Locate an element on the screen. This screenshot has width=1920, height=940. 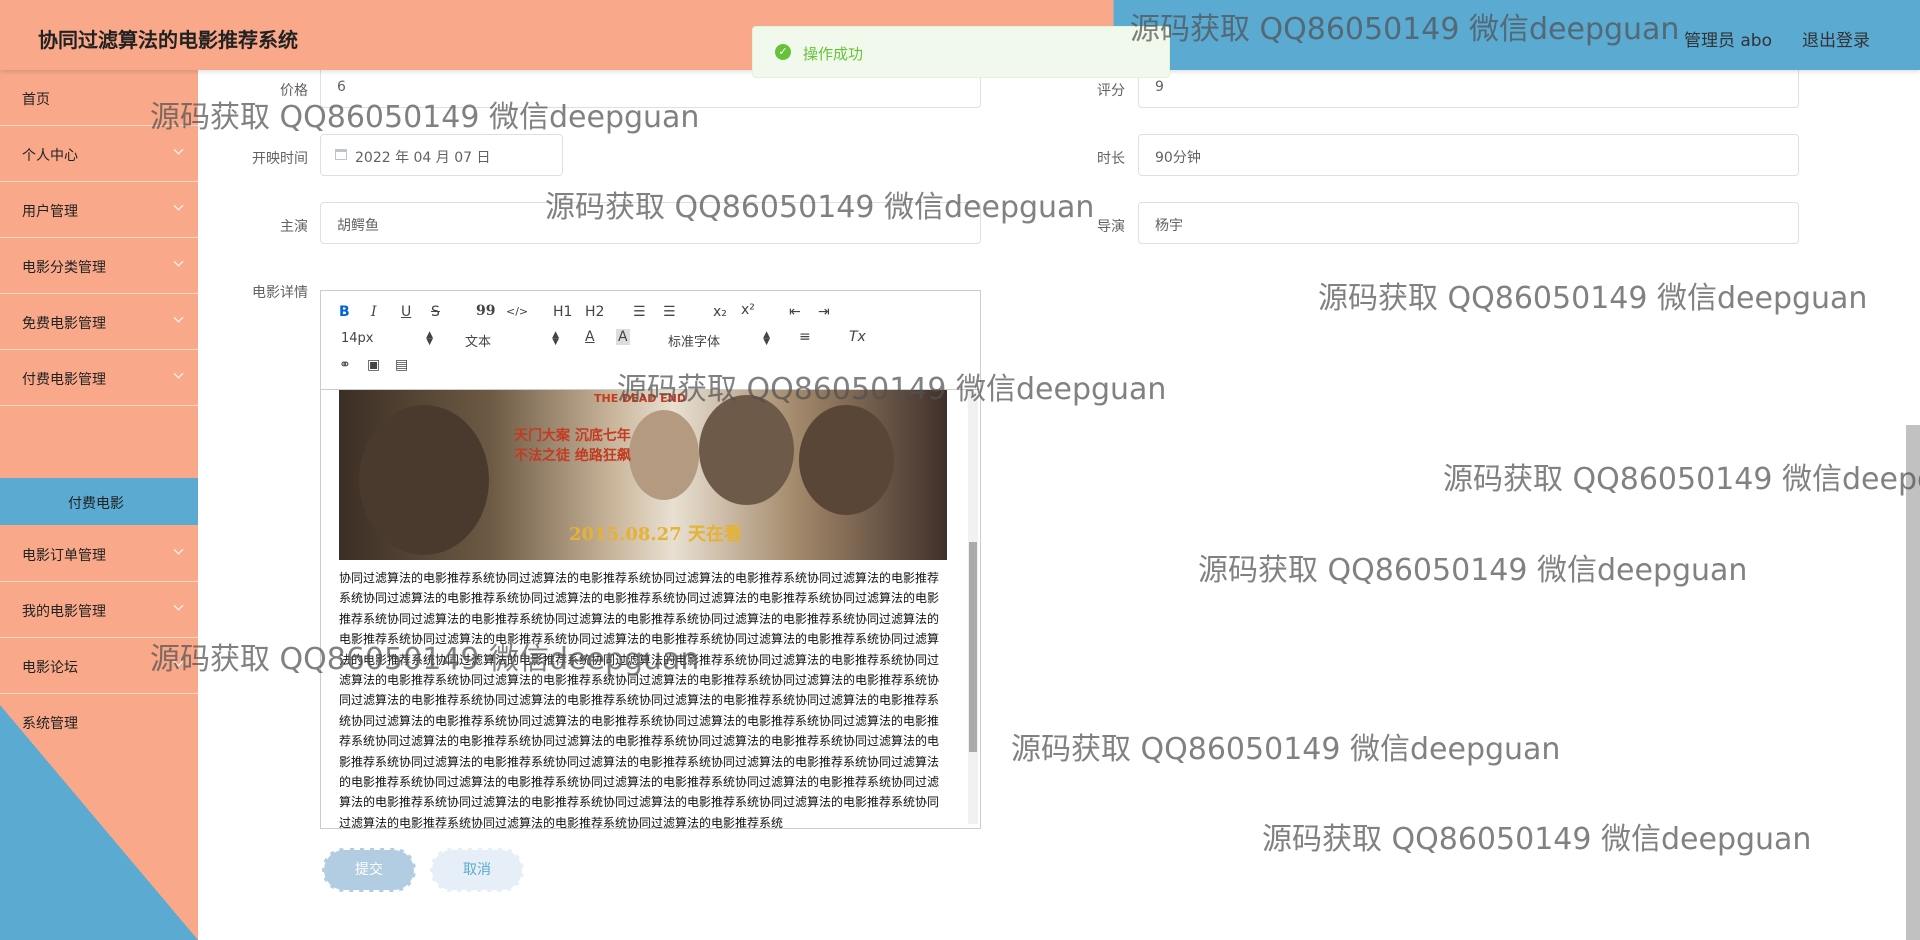
current-user-label: 管理员 abo is located at coordinates (1727, 41).